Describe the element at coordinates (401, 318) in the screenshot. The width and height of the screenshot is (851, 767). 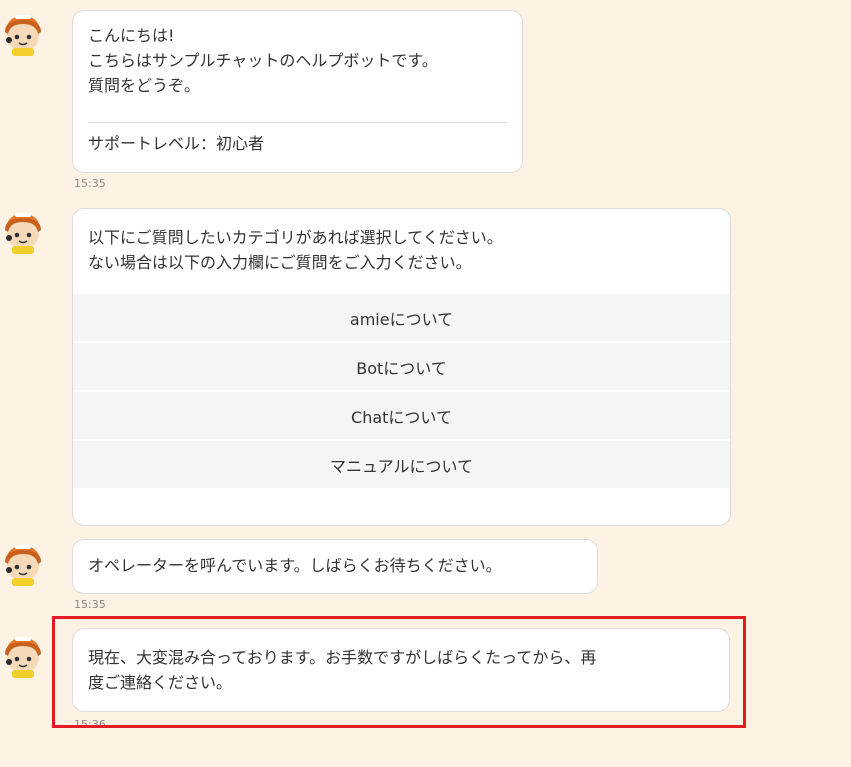
I see `category-button-amie: amieについて` at that location.